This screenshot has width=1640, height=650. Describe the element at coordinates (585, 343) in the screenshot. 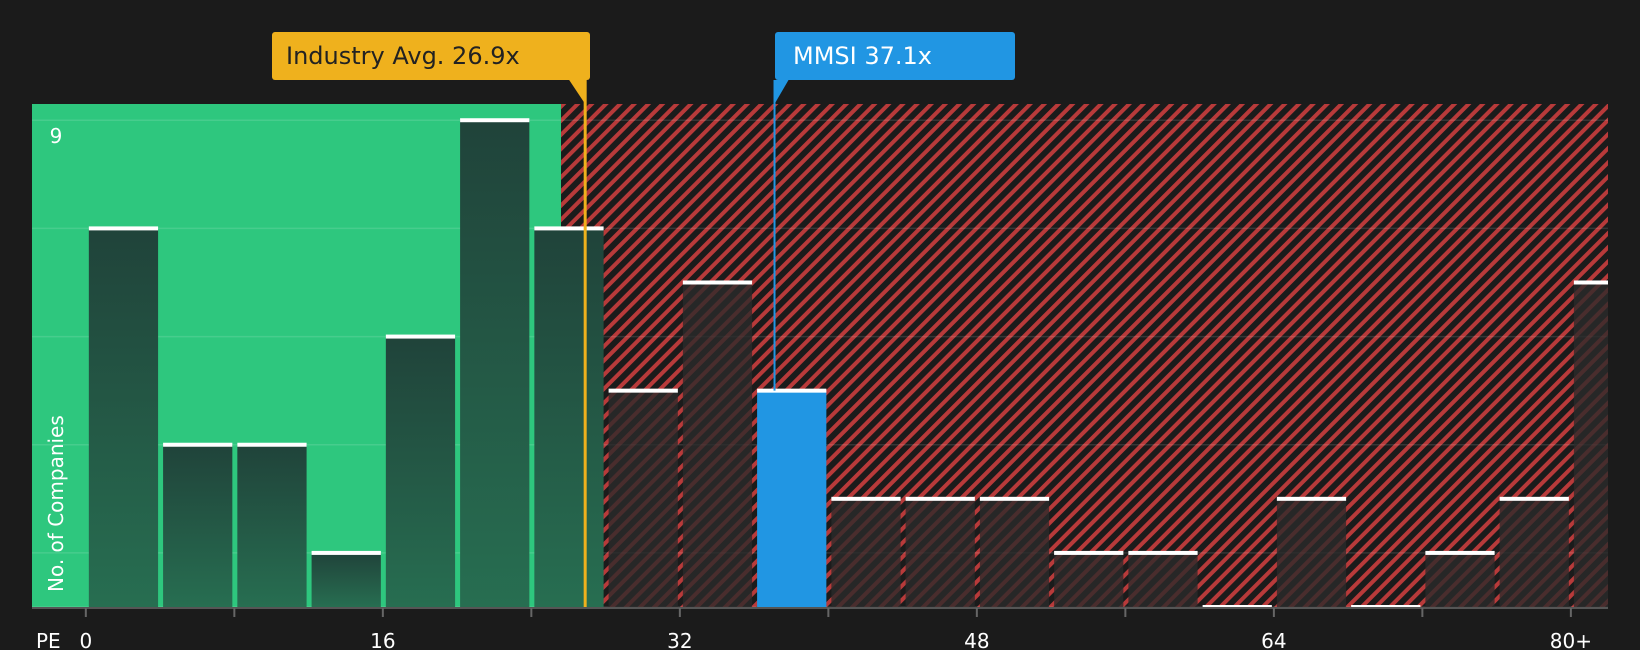

I see `industry-average-line` at that location.